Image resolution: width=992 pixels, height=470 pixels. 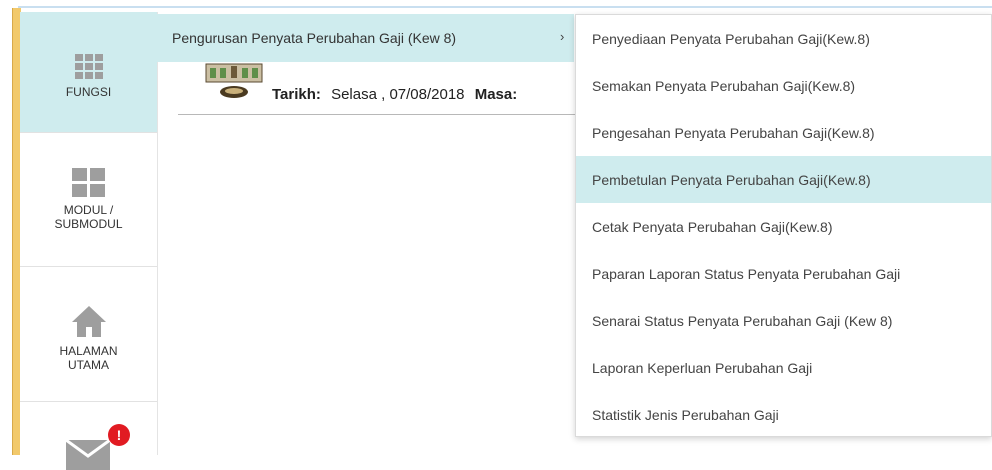 What do you see at coordinates (88, 200) in the screenshot?
I see `sidebar-item-modul: MODUL / SUBMODUL` at bounding box center [88, 200].